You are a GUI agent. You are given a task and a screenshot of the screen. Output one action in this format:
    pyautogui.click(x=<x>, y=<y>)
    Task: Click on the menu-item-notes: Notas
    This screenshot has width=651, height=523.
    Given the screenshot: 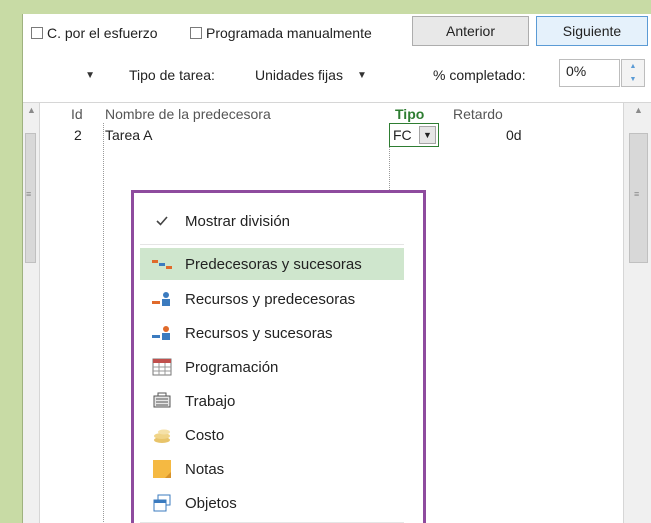 What is the action you would take?
    pyautogui.click(x=272, y=469)
    